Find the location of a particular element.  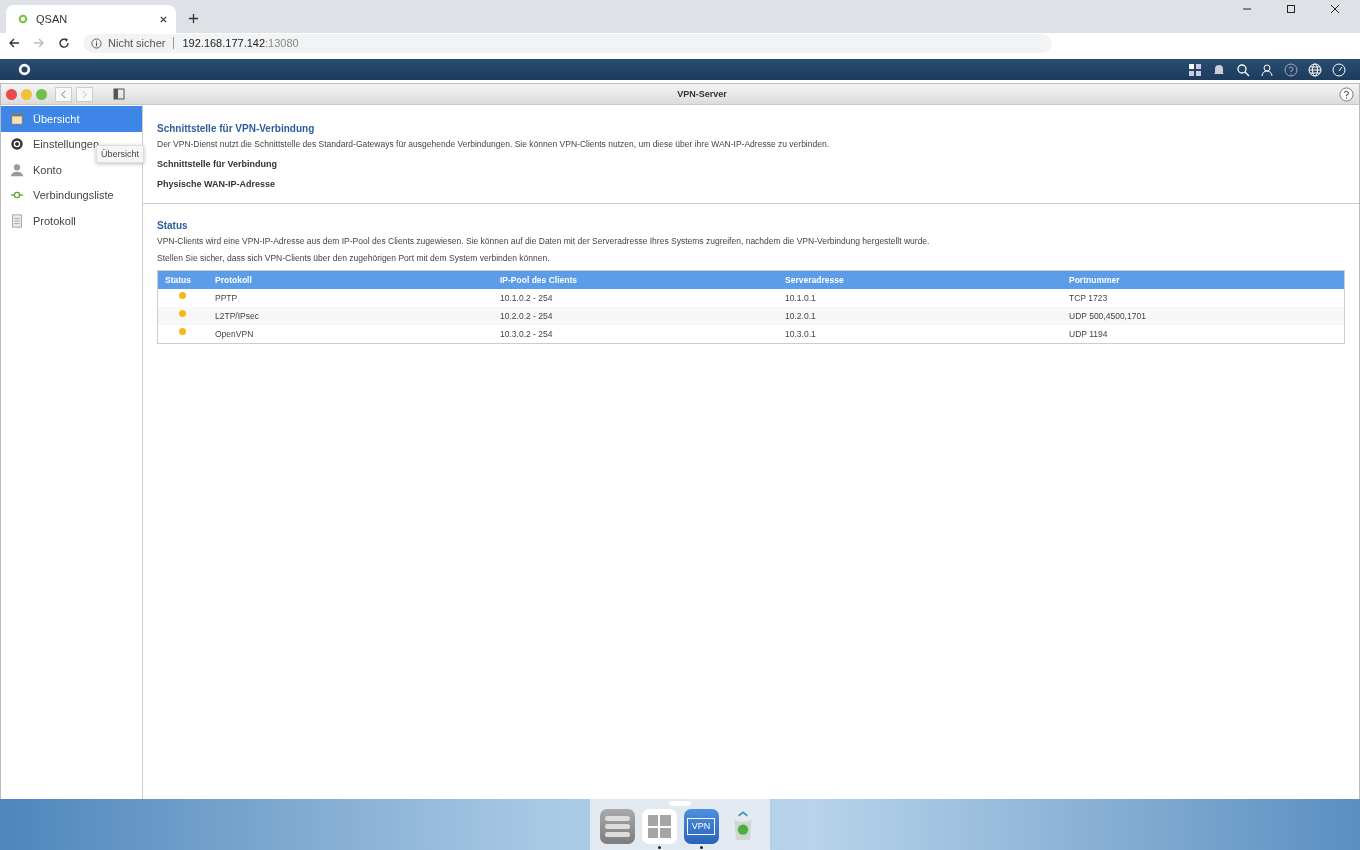

table-cell-text: 10.2.0.2 - 254 is located at coordinates (526, 316).